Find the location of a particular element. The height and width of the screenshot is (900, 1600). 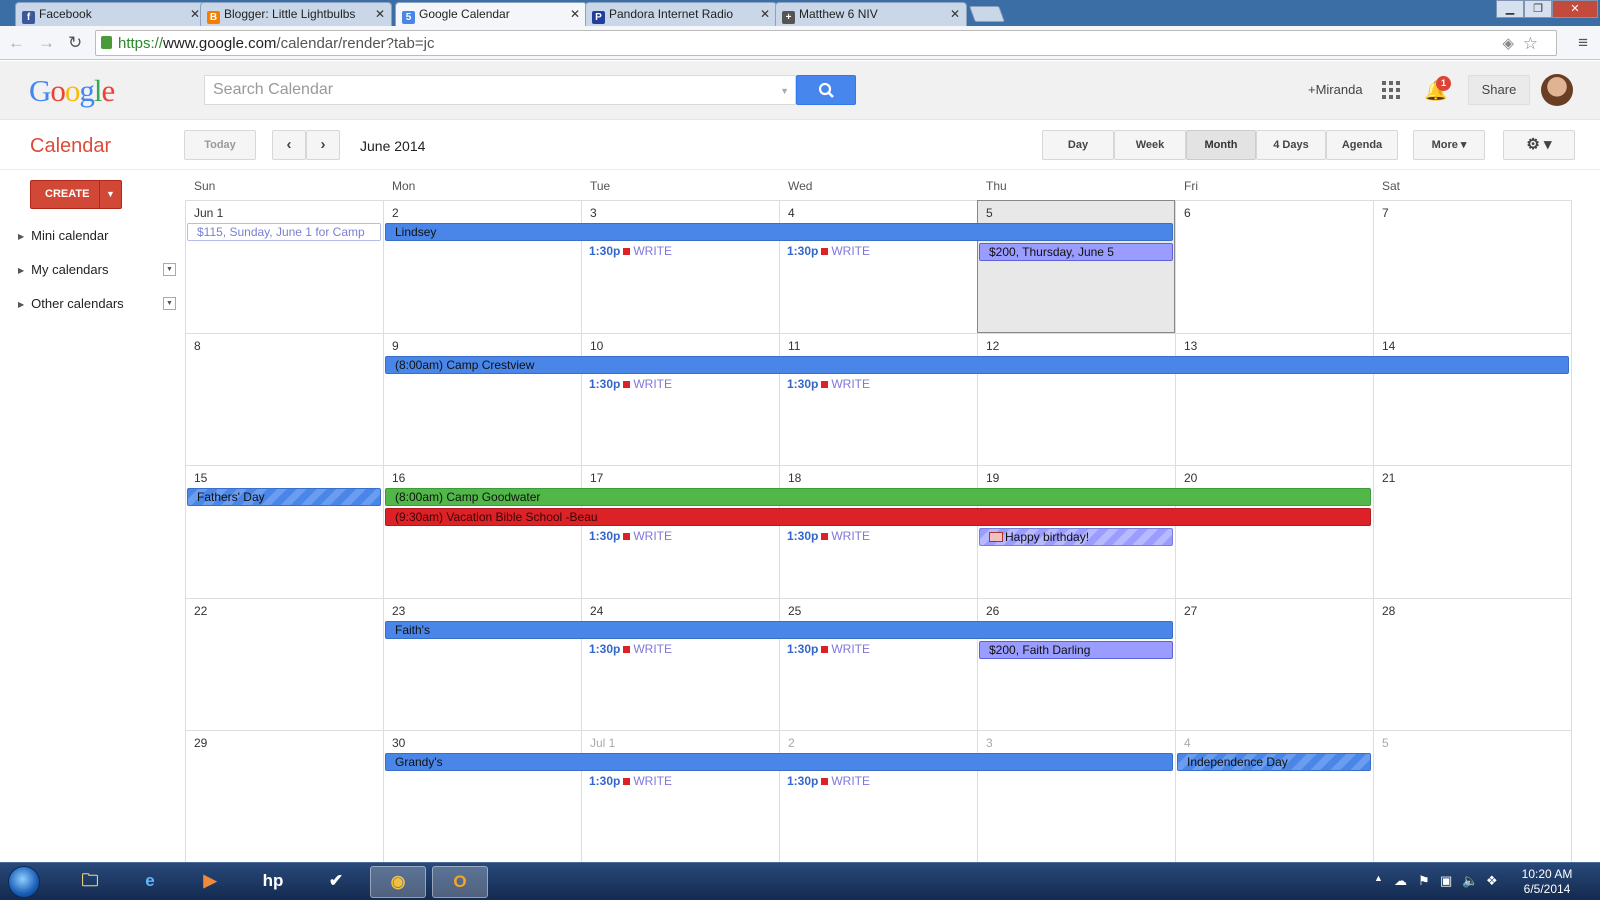

sidebar-item-mini-calendar: ▶ Mini calendar is located at coordinates (63, 235).